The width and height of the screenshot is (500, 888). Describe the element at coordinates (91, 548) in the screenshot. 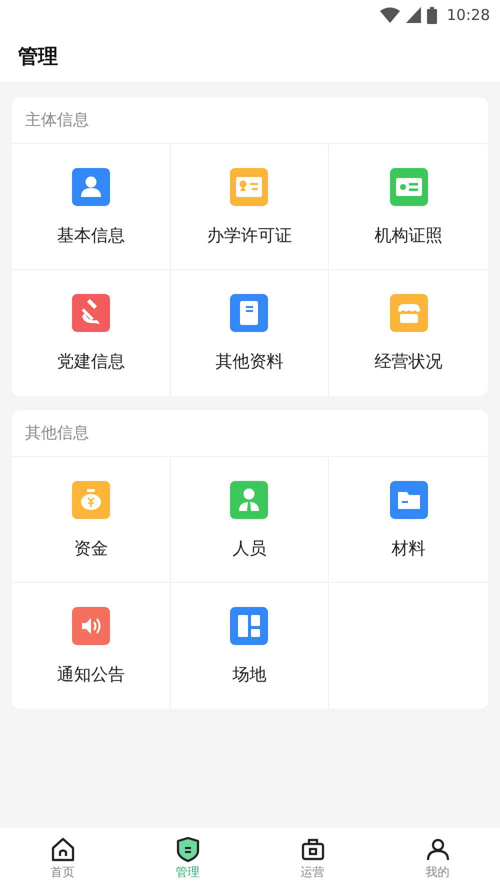

I see `tile-label: 资金` at that location.